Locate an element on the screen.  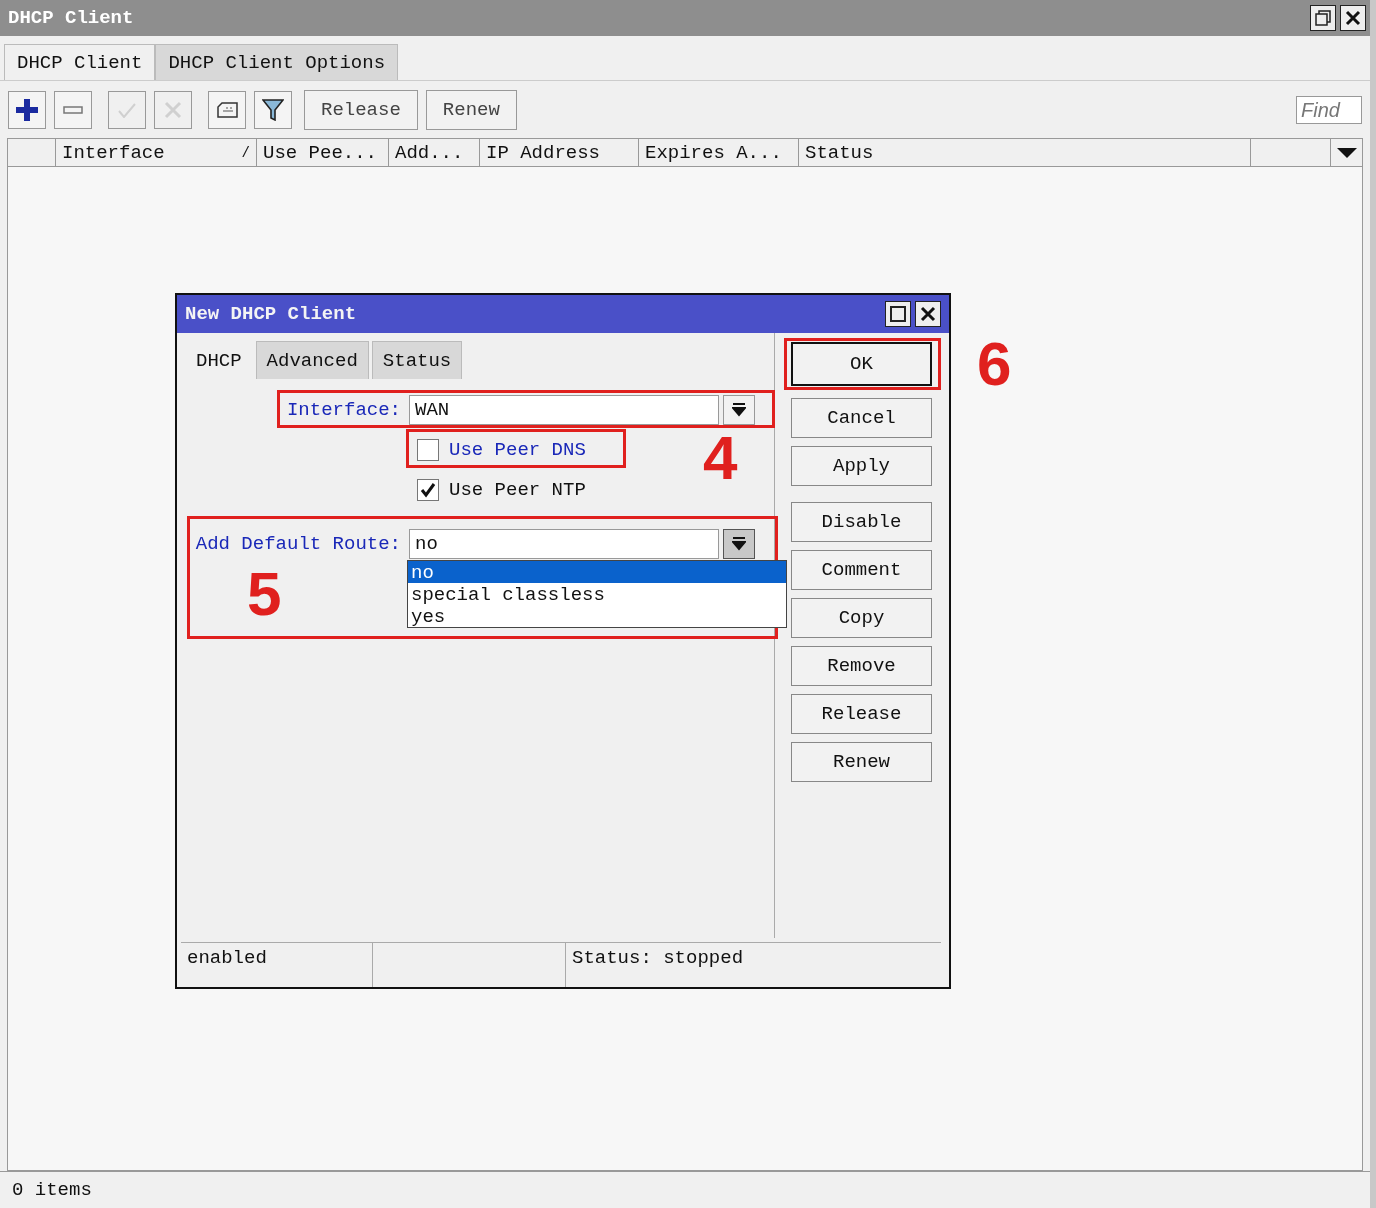
checkbox-label: Use Peer DNS is located at coordinates (517, 450).